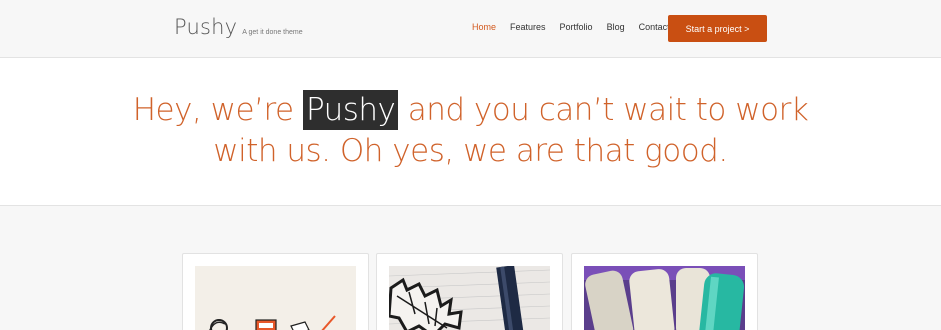  Describe the element at coordinates (717, 28) in the screenshot. I see `start-project-button: Start a project >` at that location.